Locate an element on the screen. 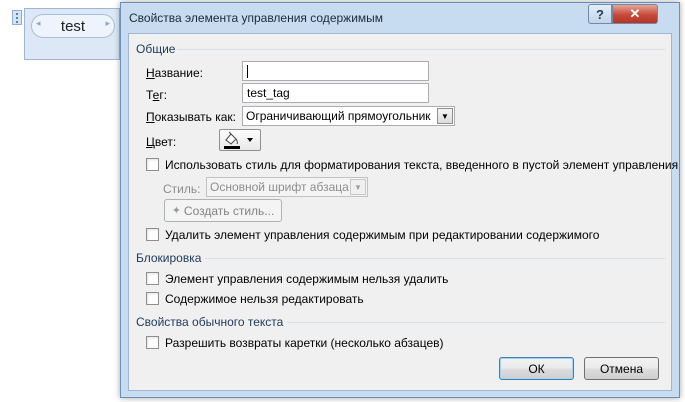 This screenshot has height=402, width=685. close-icon: ✕ is located at coordinates (635, 13).